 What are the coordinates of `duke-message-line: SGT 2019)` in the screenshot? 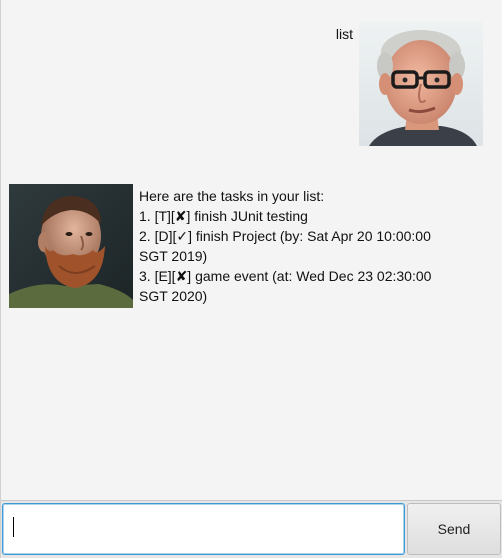 It's located at (173, 256).